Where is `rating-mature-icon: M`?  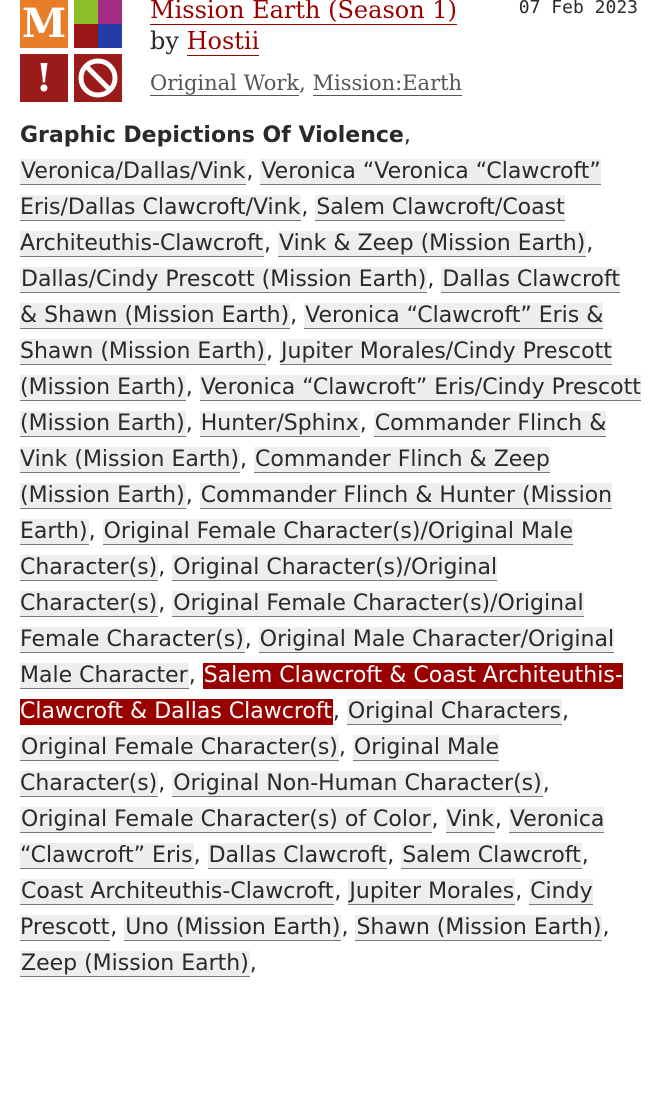
rating-mature-icon: M is located at coordinates (44, 24).